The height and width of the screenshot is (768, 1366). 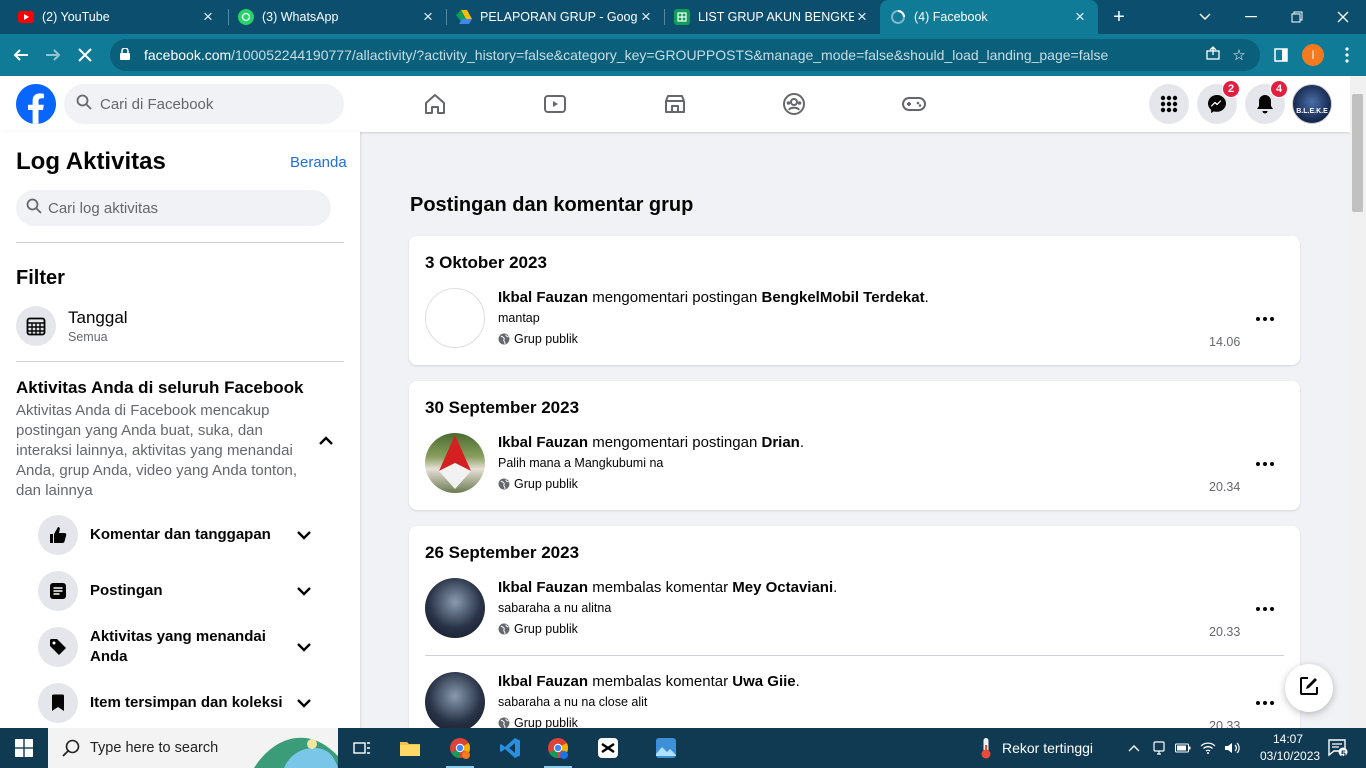 I want to click on category-tagged-activity: Aktivitas yang menandai Anda, so click(x=188, y=647).